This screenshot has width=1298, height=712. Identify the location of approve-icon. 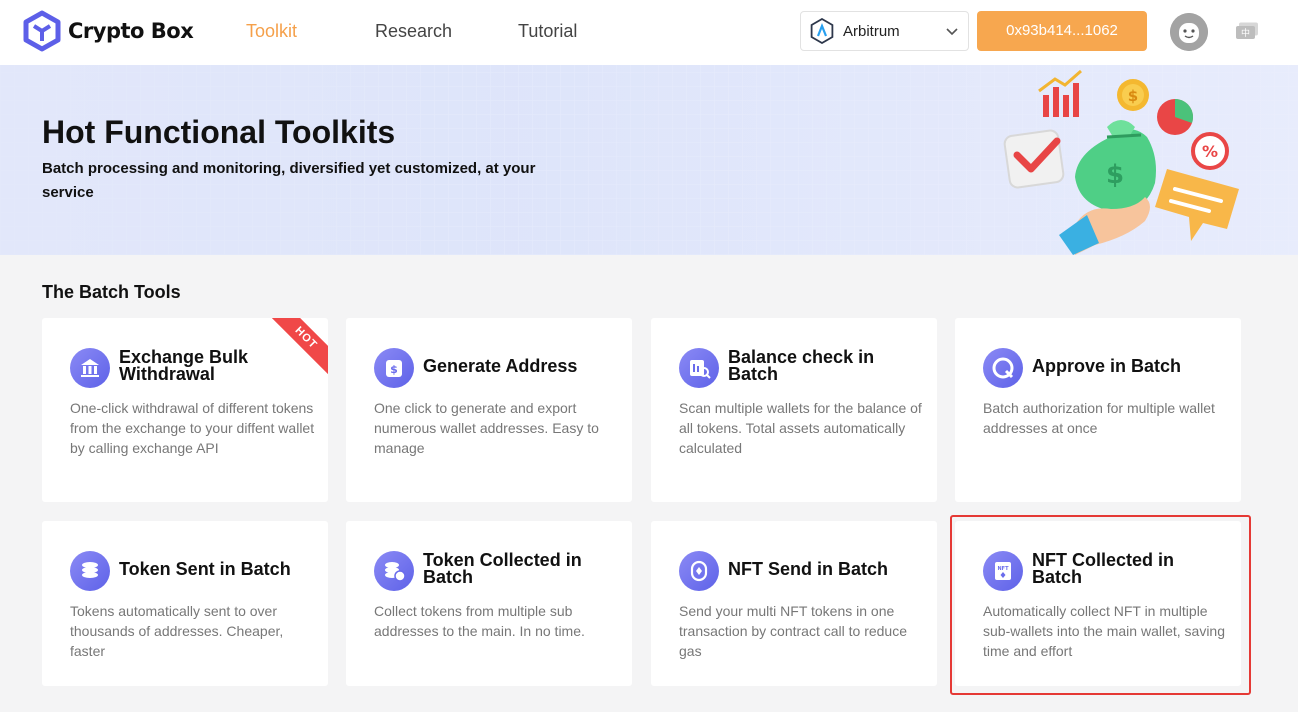
(1003, 368).